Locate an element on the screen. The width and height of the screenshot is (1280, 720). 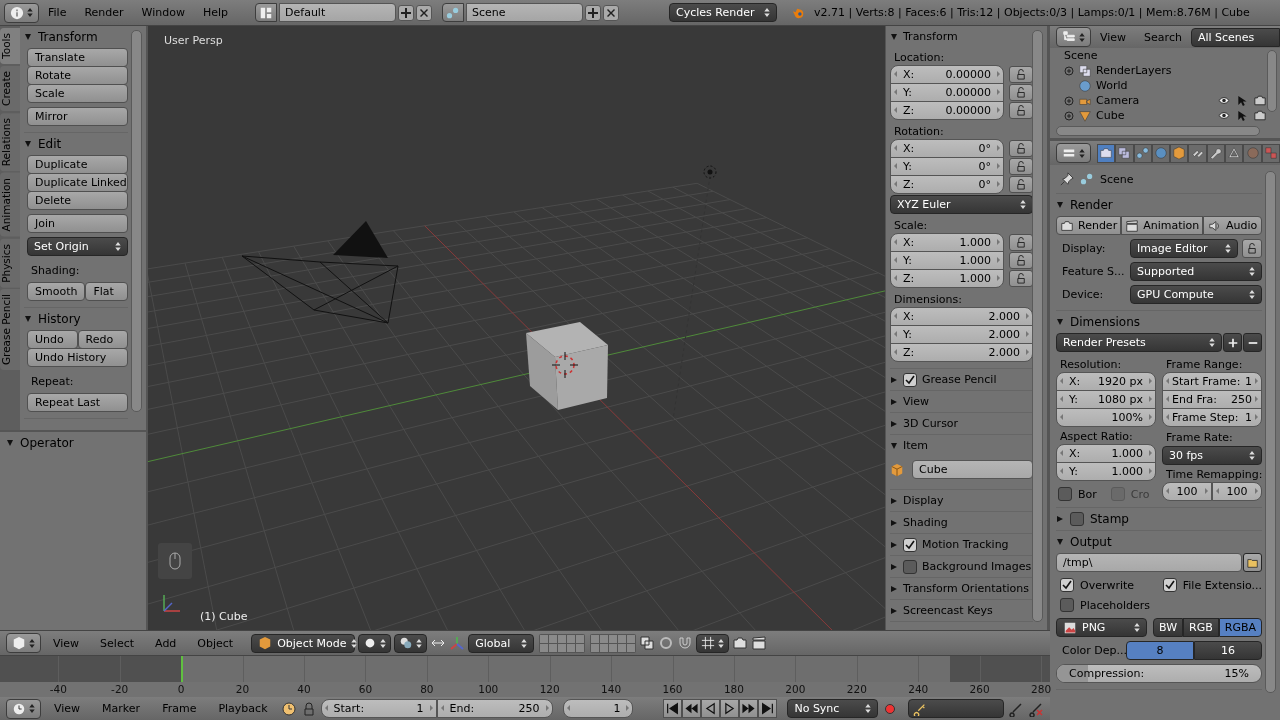
pin-icon is located at coordinates (1067, 179).